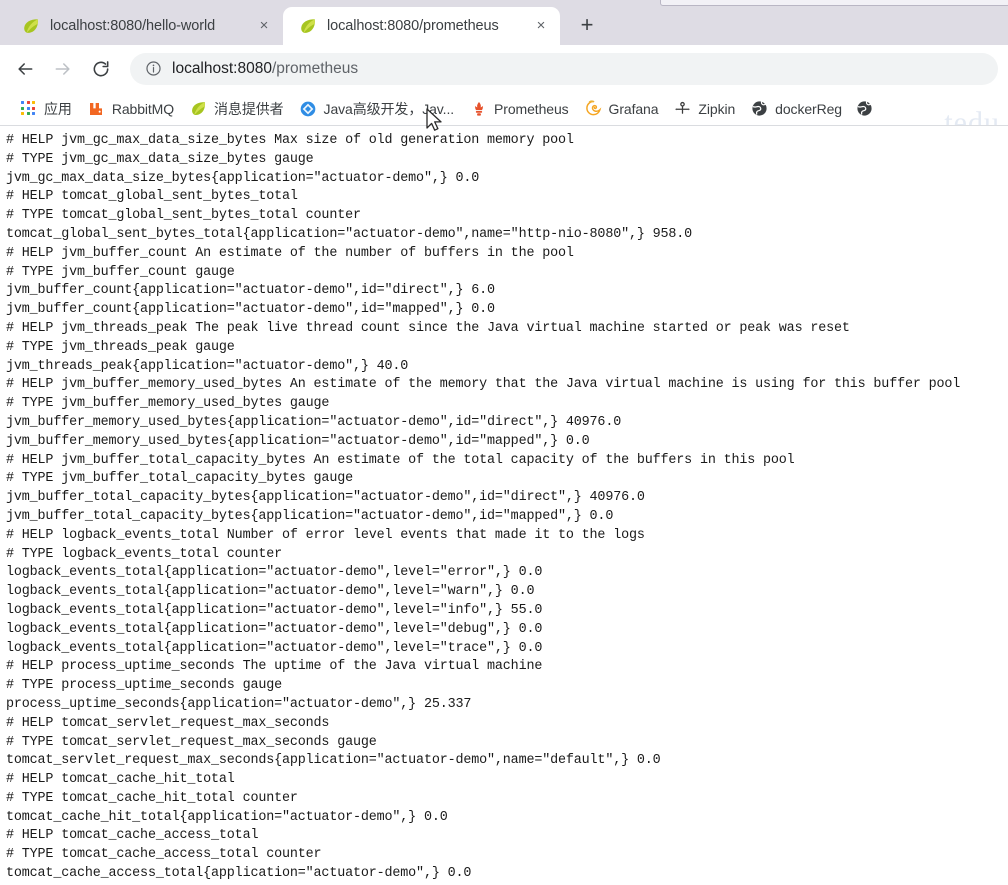 The height and width of the screenshot is (885, 1008). What do you see at coordinates (133, 26) in the screenshot?
I see `browser-tab-title: localhost:8080/hello-world` at bounding box center [133, 26].